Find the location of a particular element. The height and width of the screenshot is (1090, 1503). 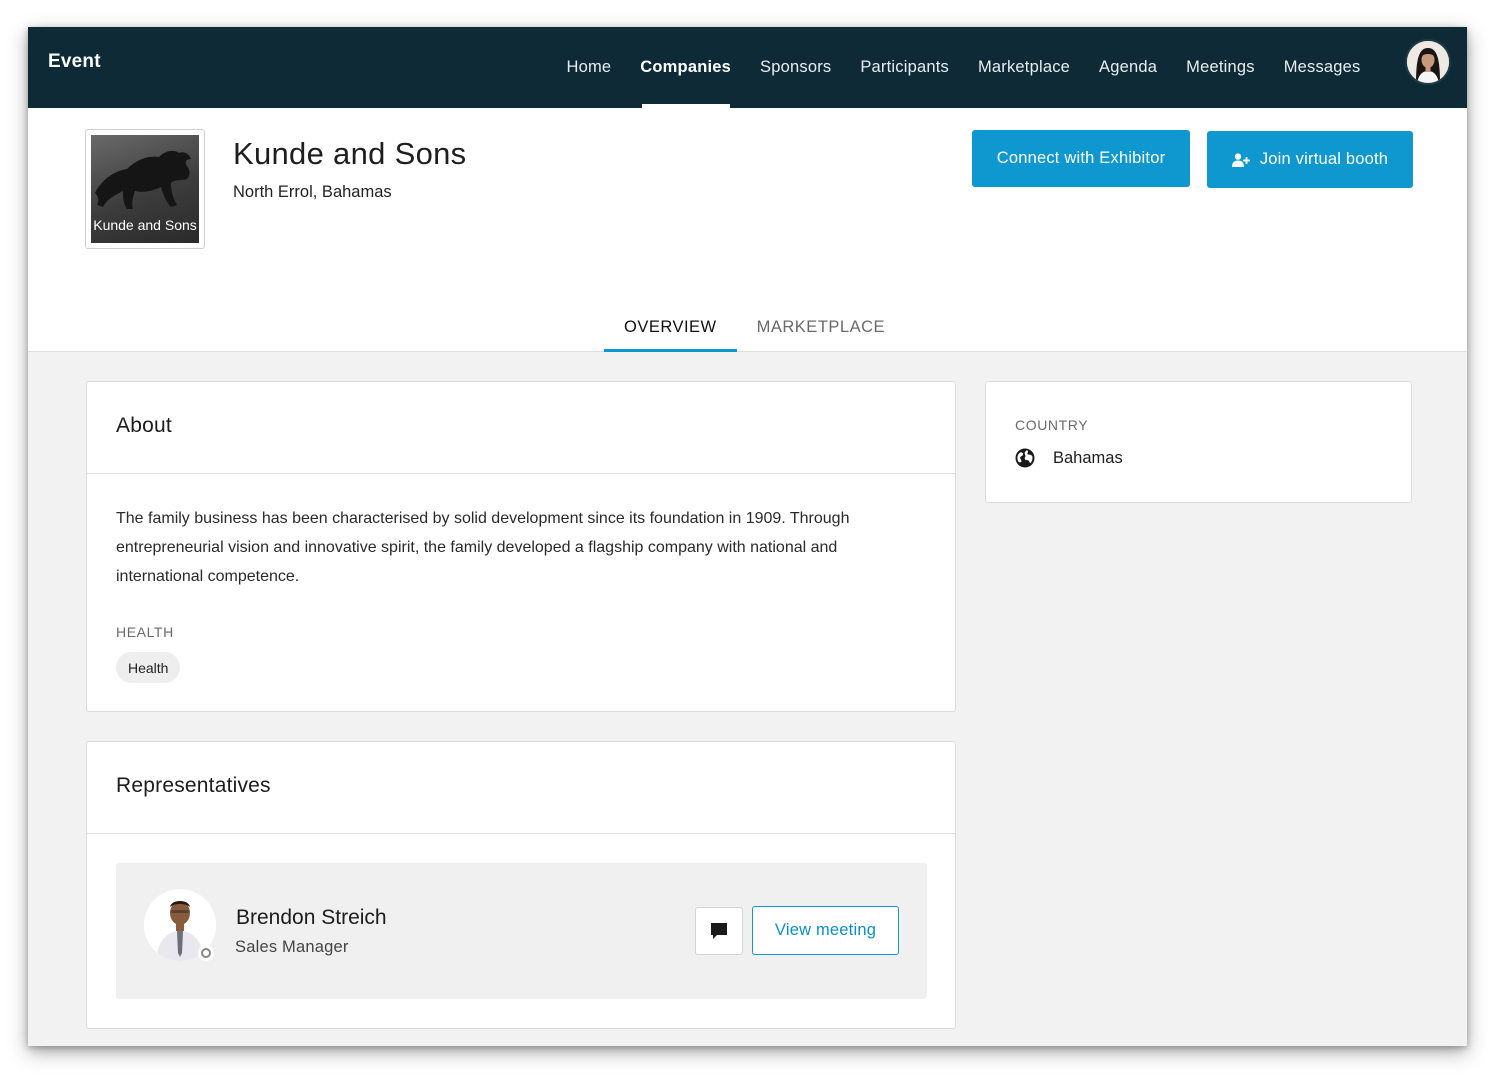

presence-status-icon is located at coordinates (206, 953).